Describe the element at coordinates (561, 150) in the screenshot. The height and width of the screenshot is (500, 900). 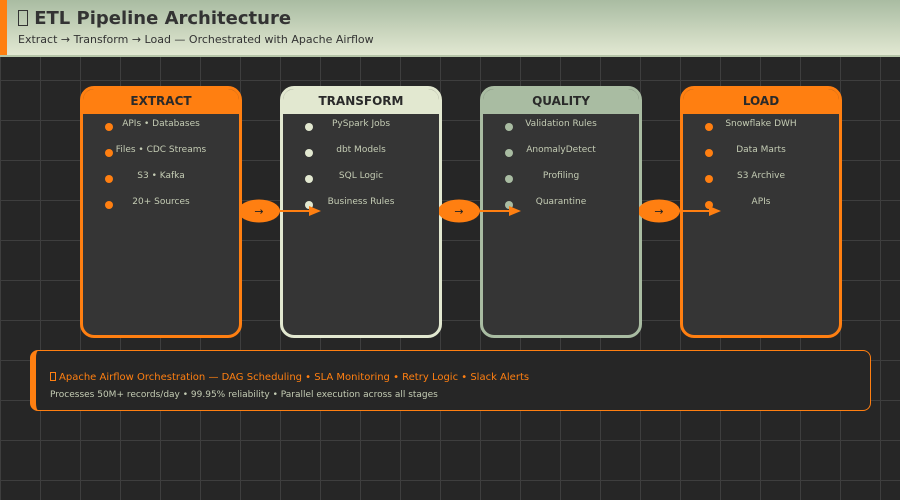
I see `stage-item: AnomalyDetect` at that location.